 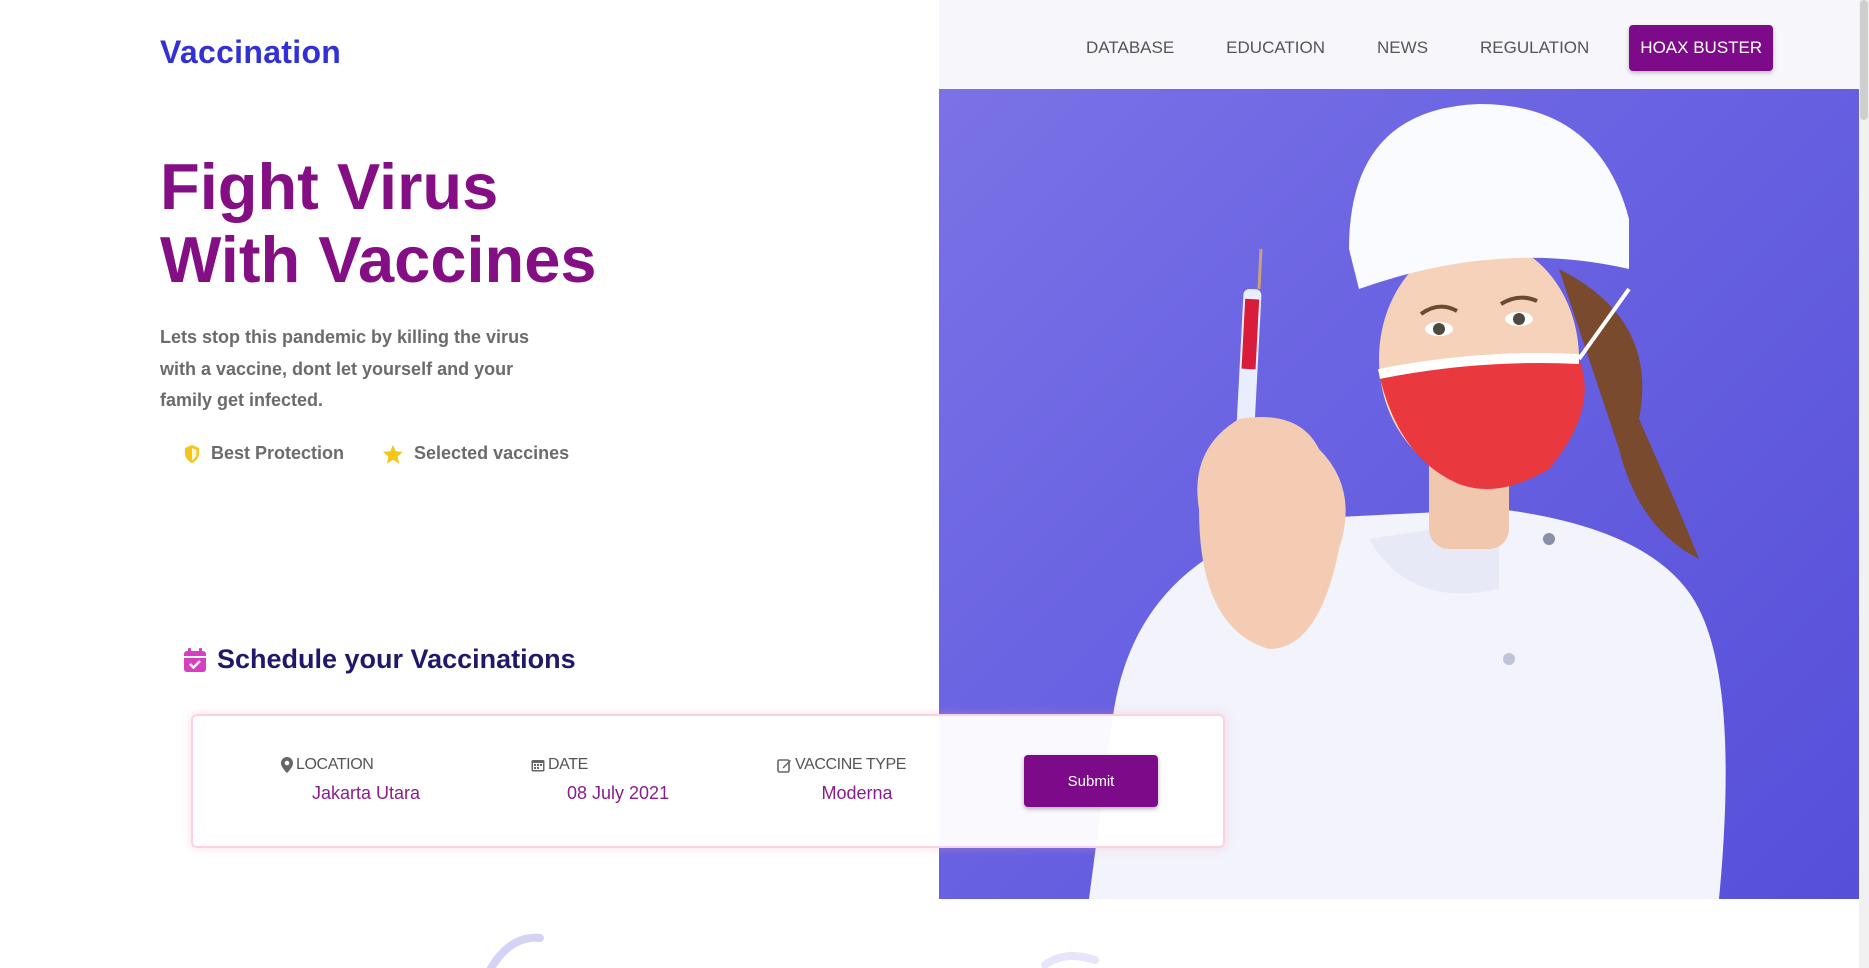 What do you see at coordinates (351, 780) in the screenshot?
I see `location-field: LOCATION Jakarta Utara` at bounding box center [351, 780].